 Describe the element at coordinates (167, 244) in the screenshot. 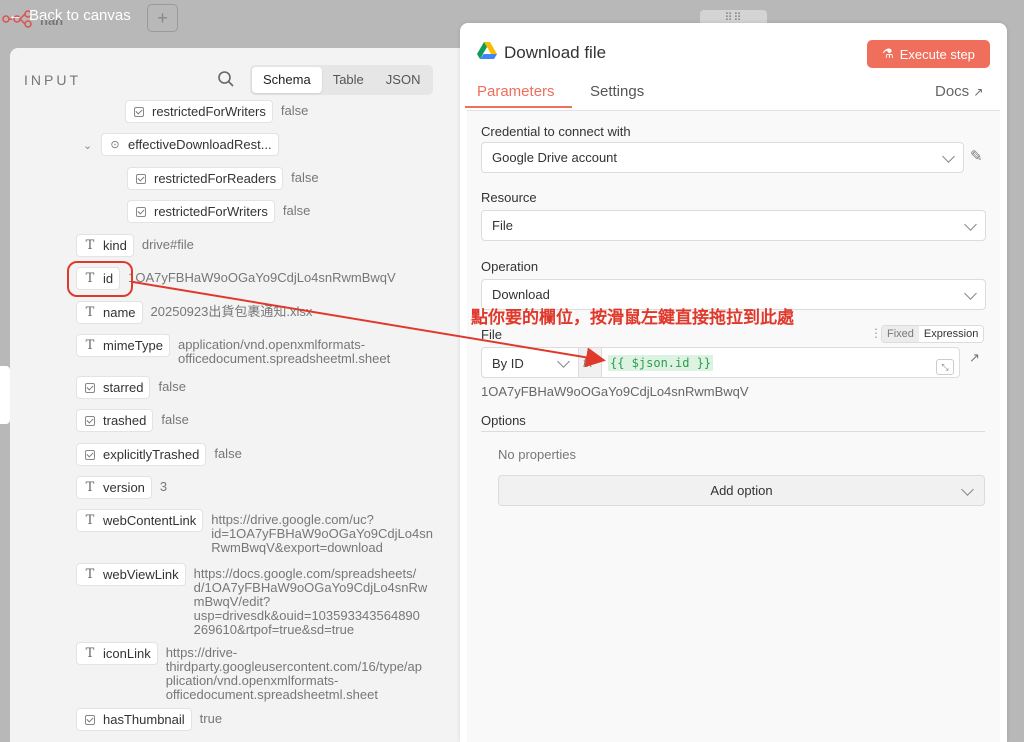

I see `schema-value: drive#file` at that location.